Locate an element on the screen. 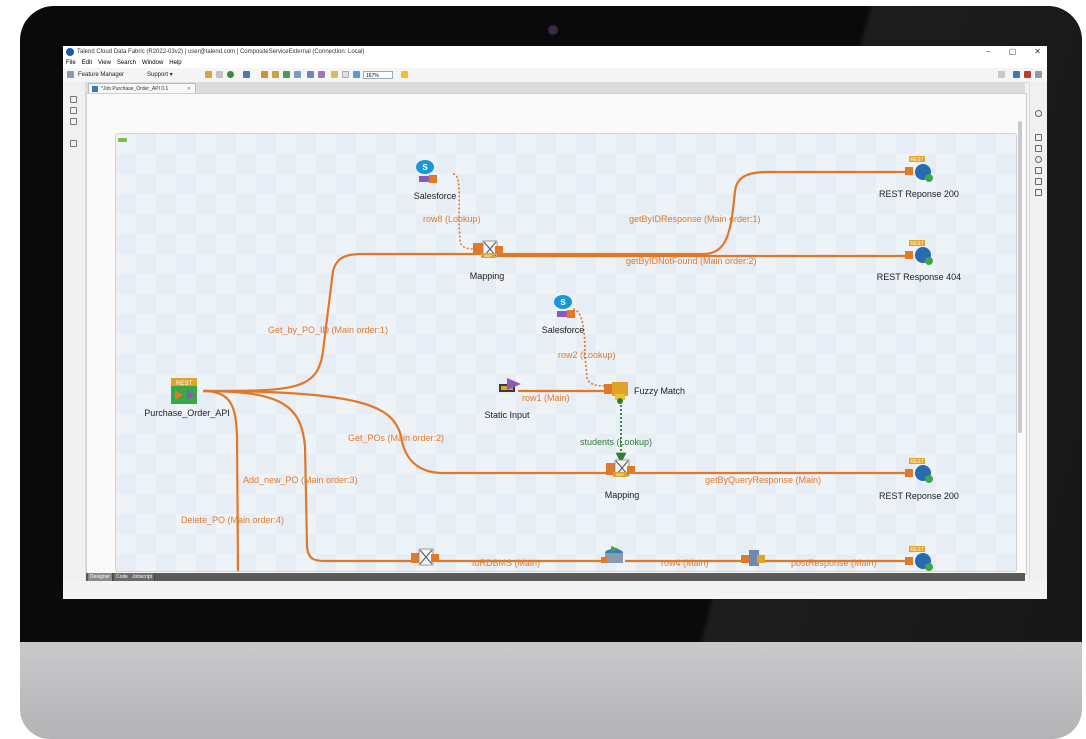 The width and height of the screenshot is (1086, 739). fuzzy-match-node: Fuzzy Match is located at coordinates (644, 393).